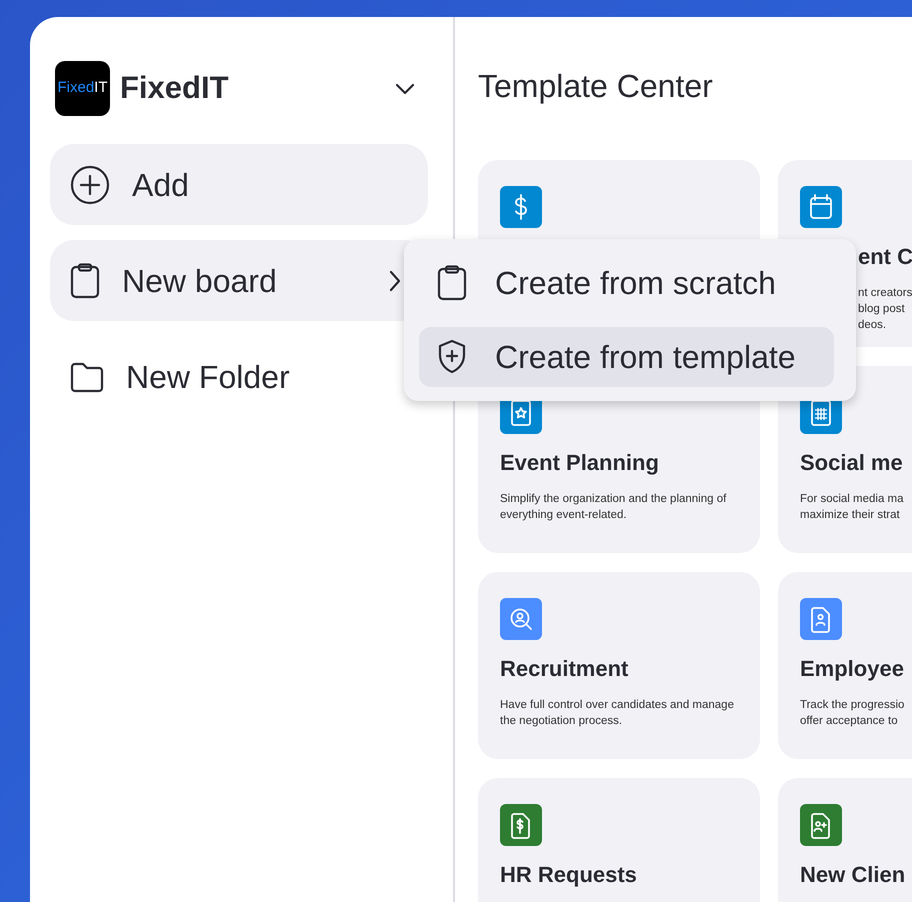 The image size is (912, 902). I want to click on card-title: Event Planning, so click(580, 463).